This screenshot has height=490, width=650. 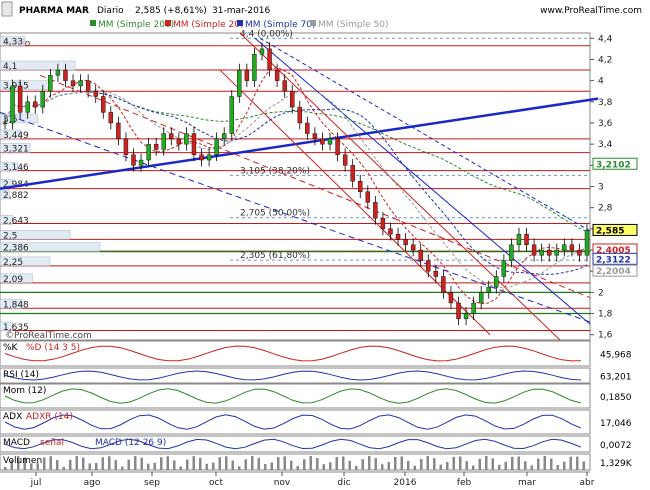 I want to click on indicator-sublabel: MACD (12 26 9), so click(x=130, y=443).